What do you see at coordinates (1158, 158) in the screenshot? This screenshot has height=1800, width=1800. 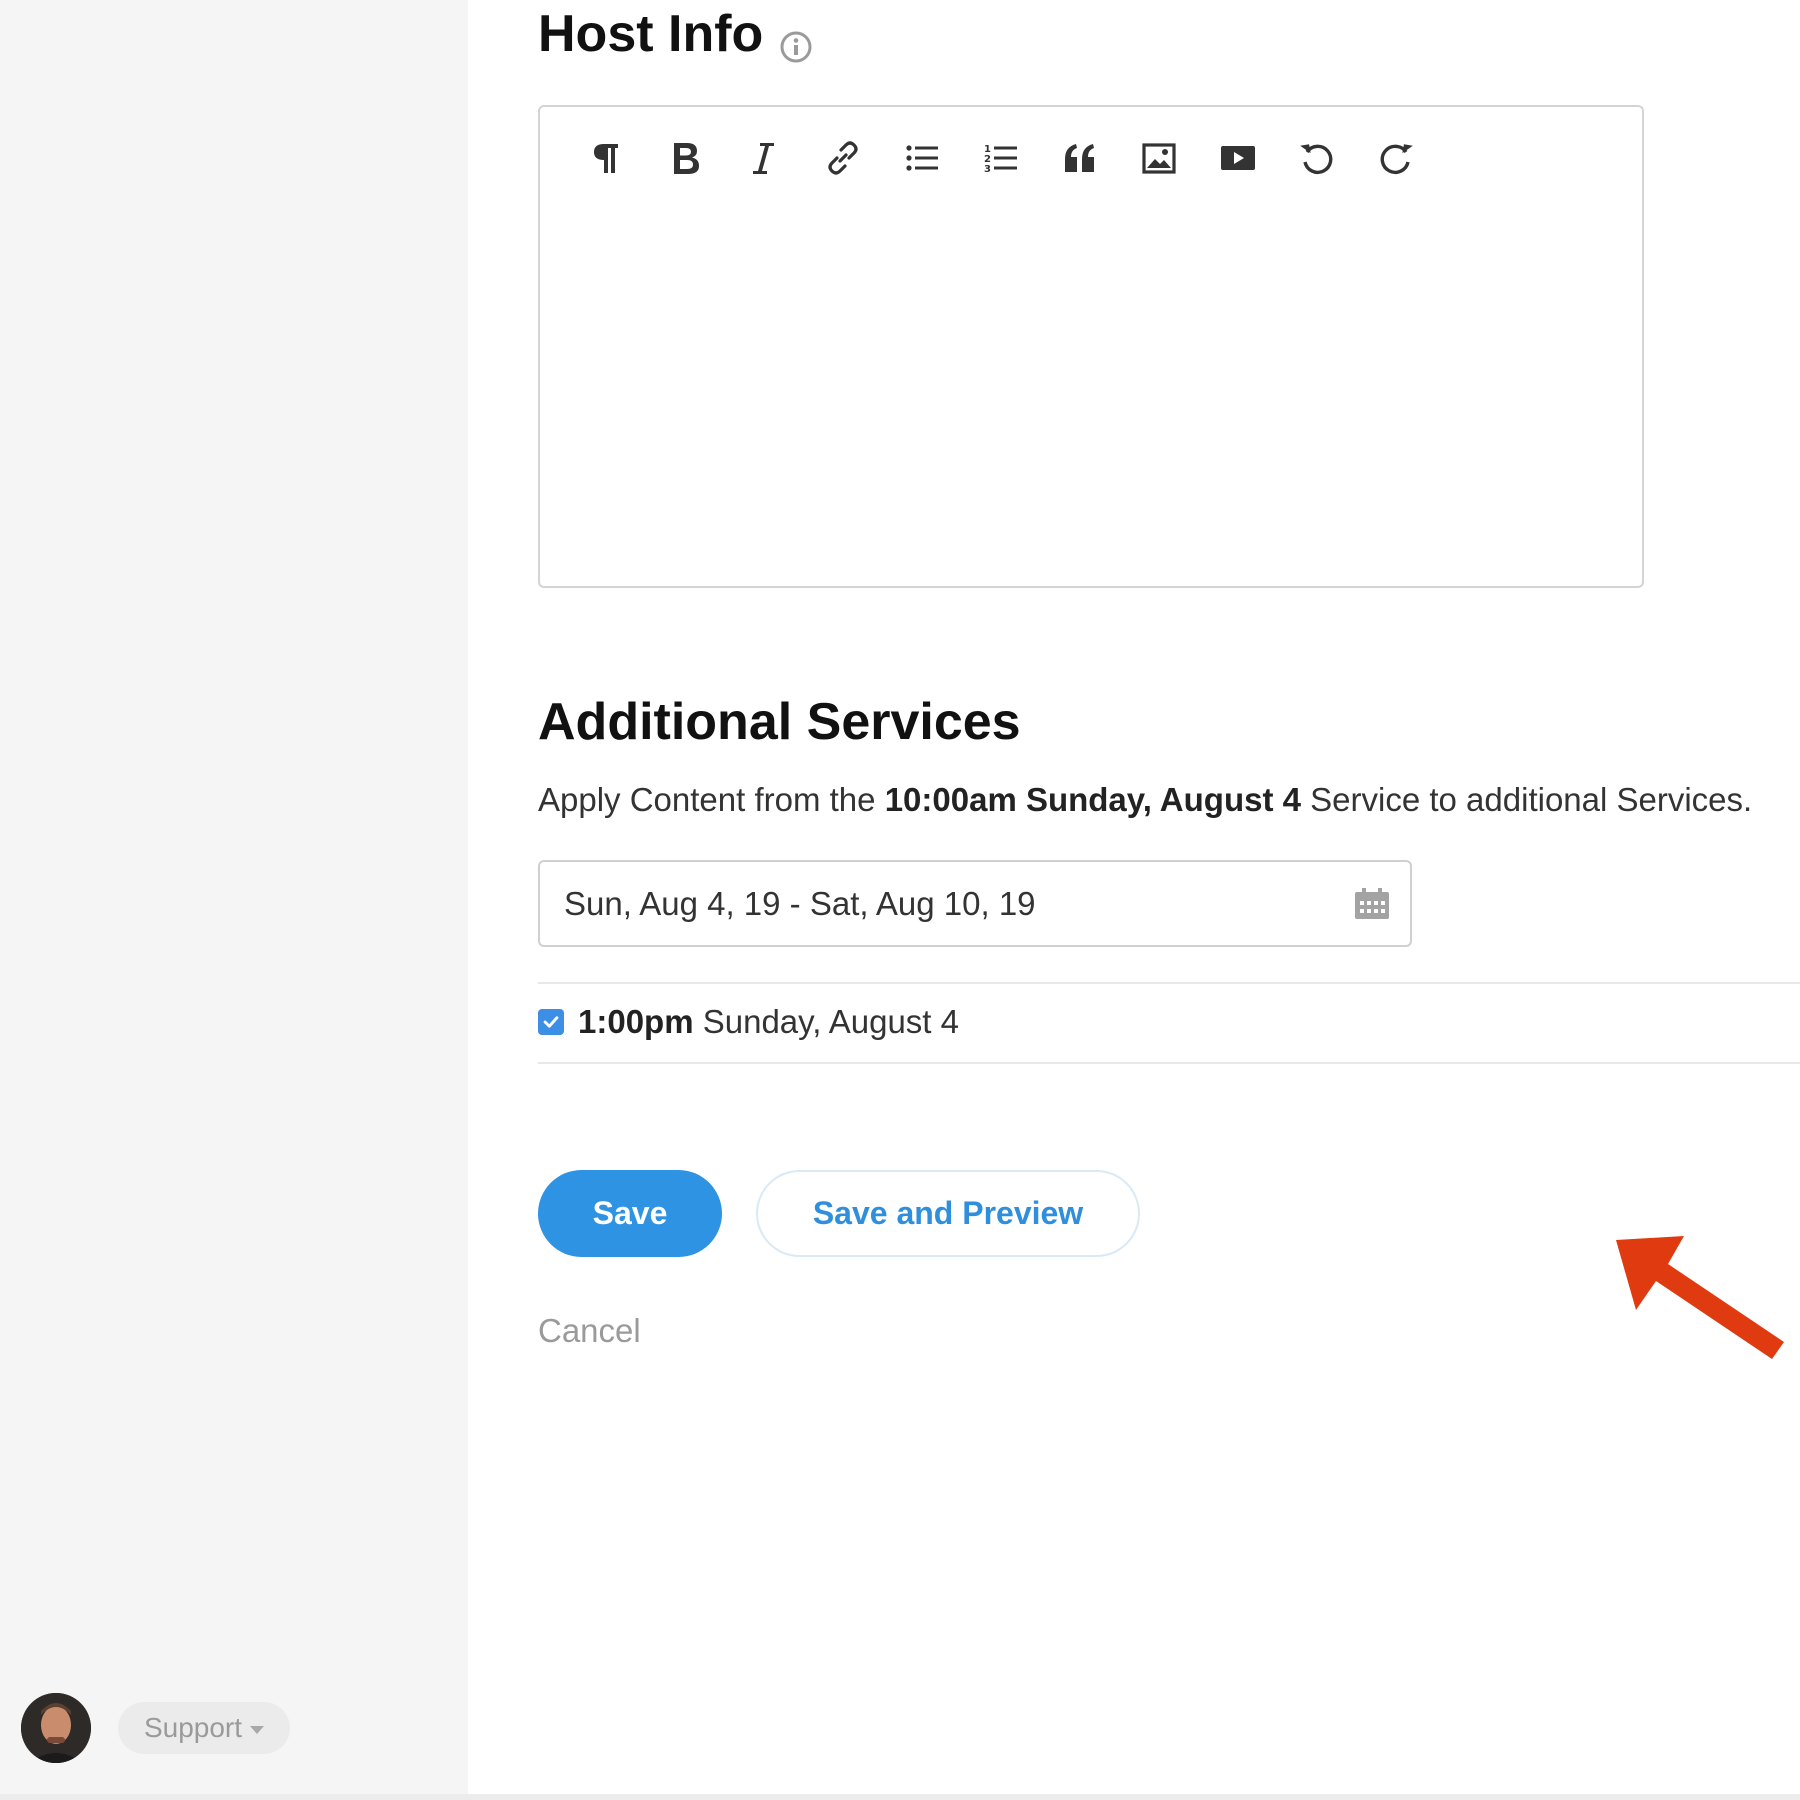 I see `image-icon` at bounding box center [1158, 158].